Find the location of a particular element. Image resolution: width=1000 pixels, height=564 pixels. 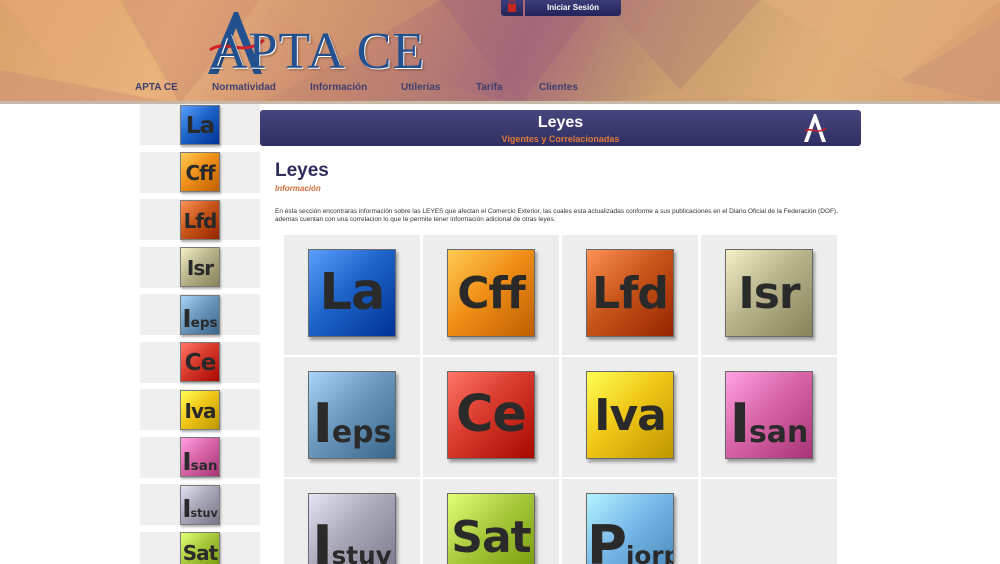

law-abbreviation: La is located at coordinates (352, 292).